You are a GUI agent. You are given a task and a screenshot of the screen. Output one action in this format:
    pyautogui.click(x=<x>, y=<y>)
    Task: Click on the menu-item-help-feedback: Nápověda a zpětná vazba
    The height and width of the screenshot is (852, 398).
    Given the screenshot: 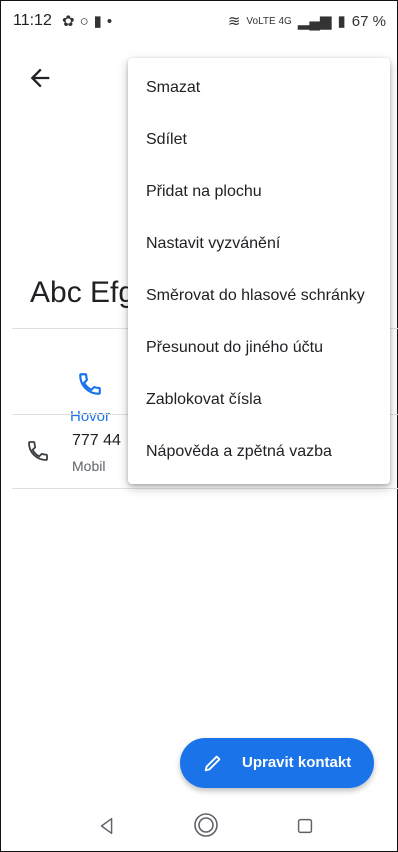 What is the action you would take?
    pyautogui.click(x=259, y=452)
    